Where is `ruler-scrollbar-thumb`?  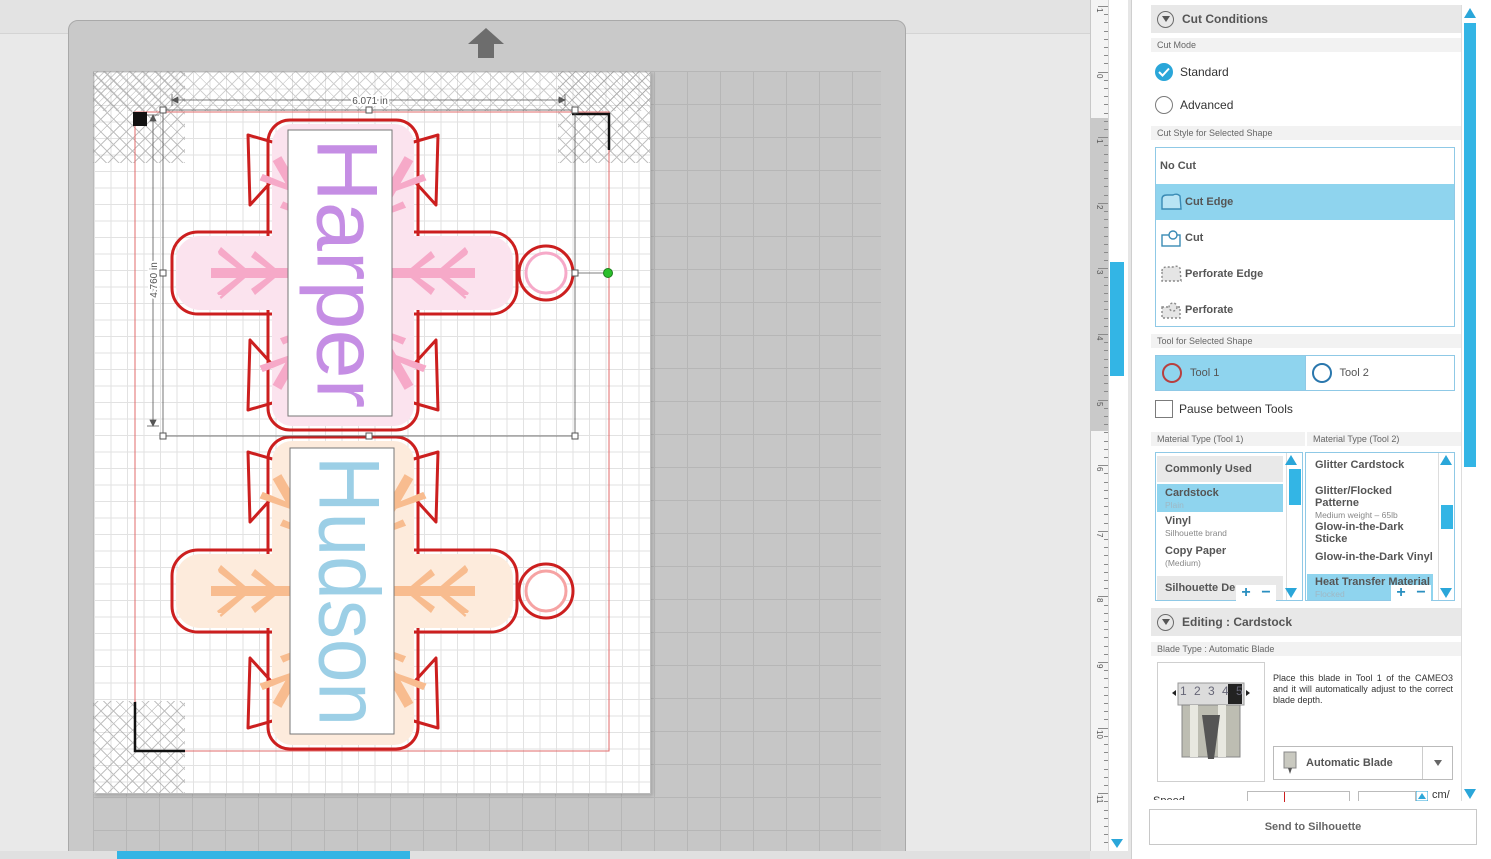
ruler-scrollbar-thumb is located at coordinates (1117, 319).